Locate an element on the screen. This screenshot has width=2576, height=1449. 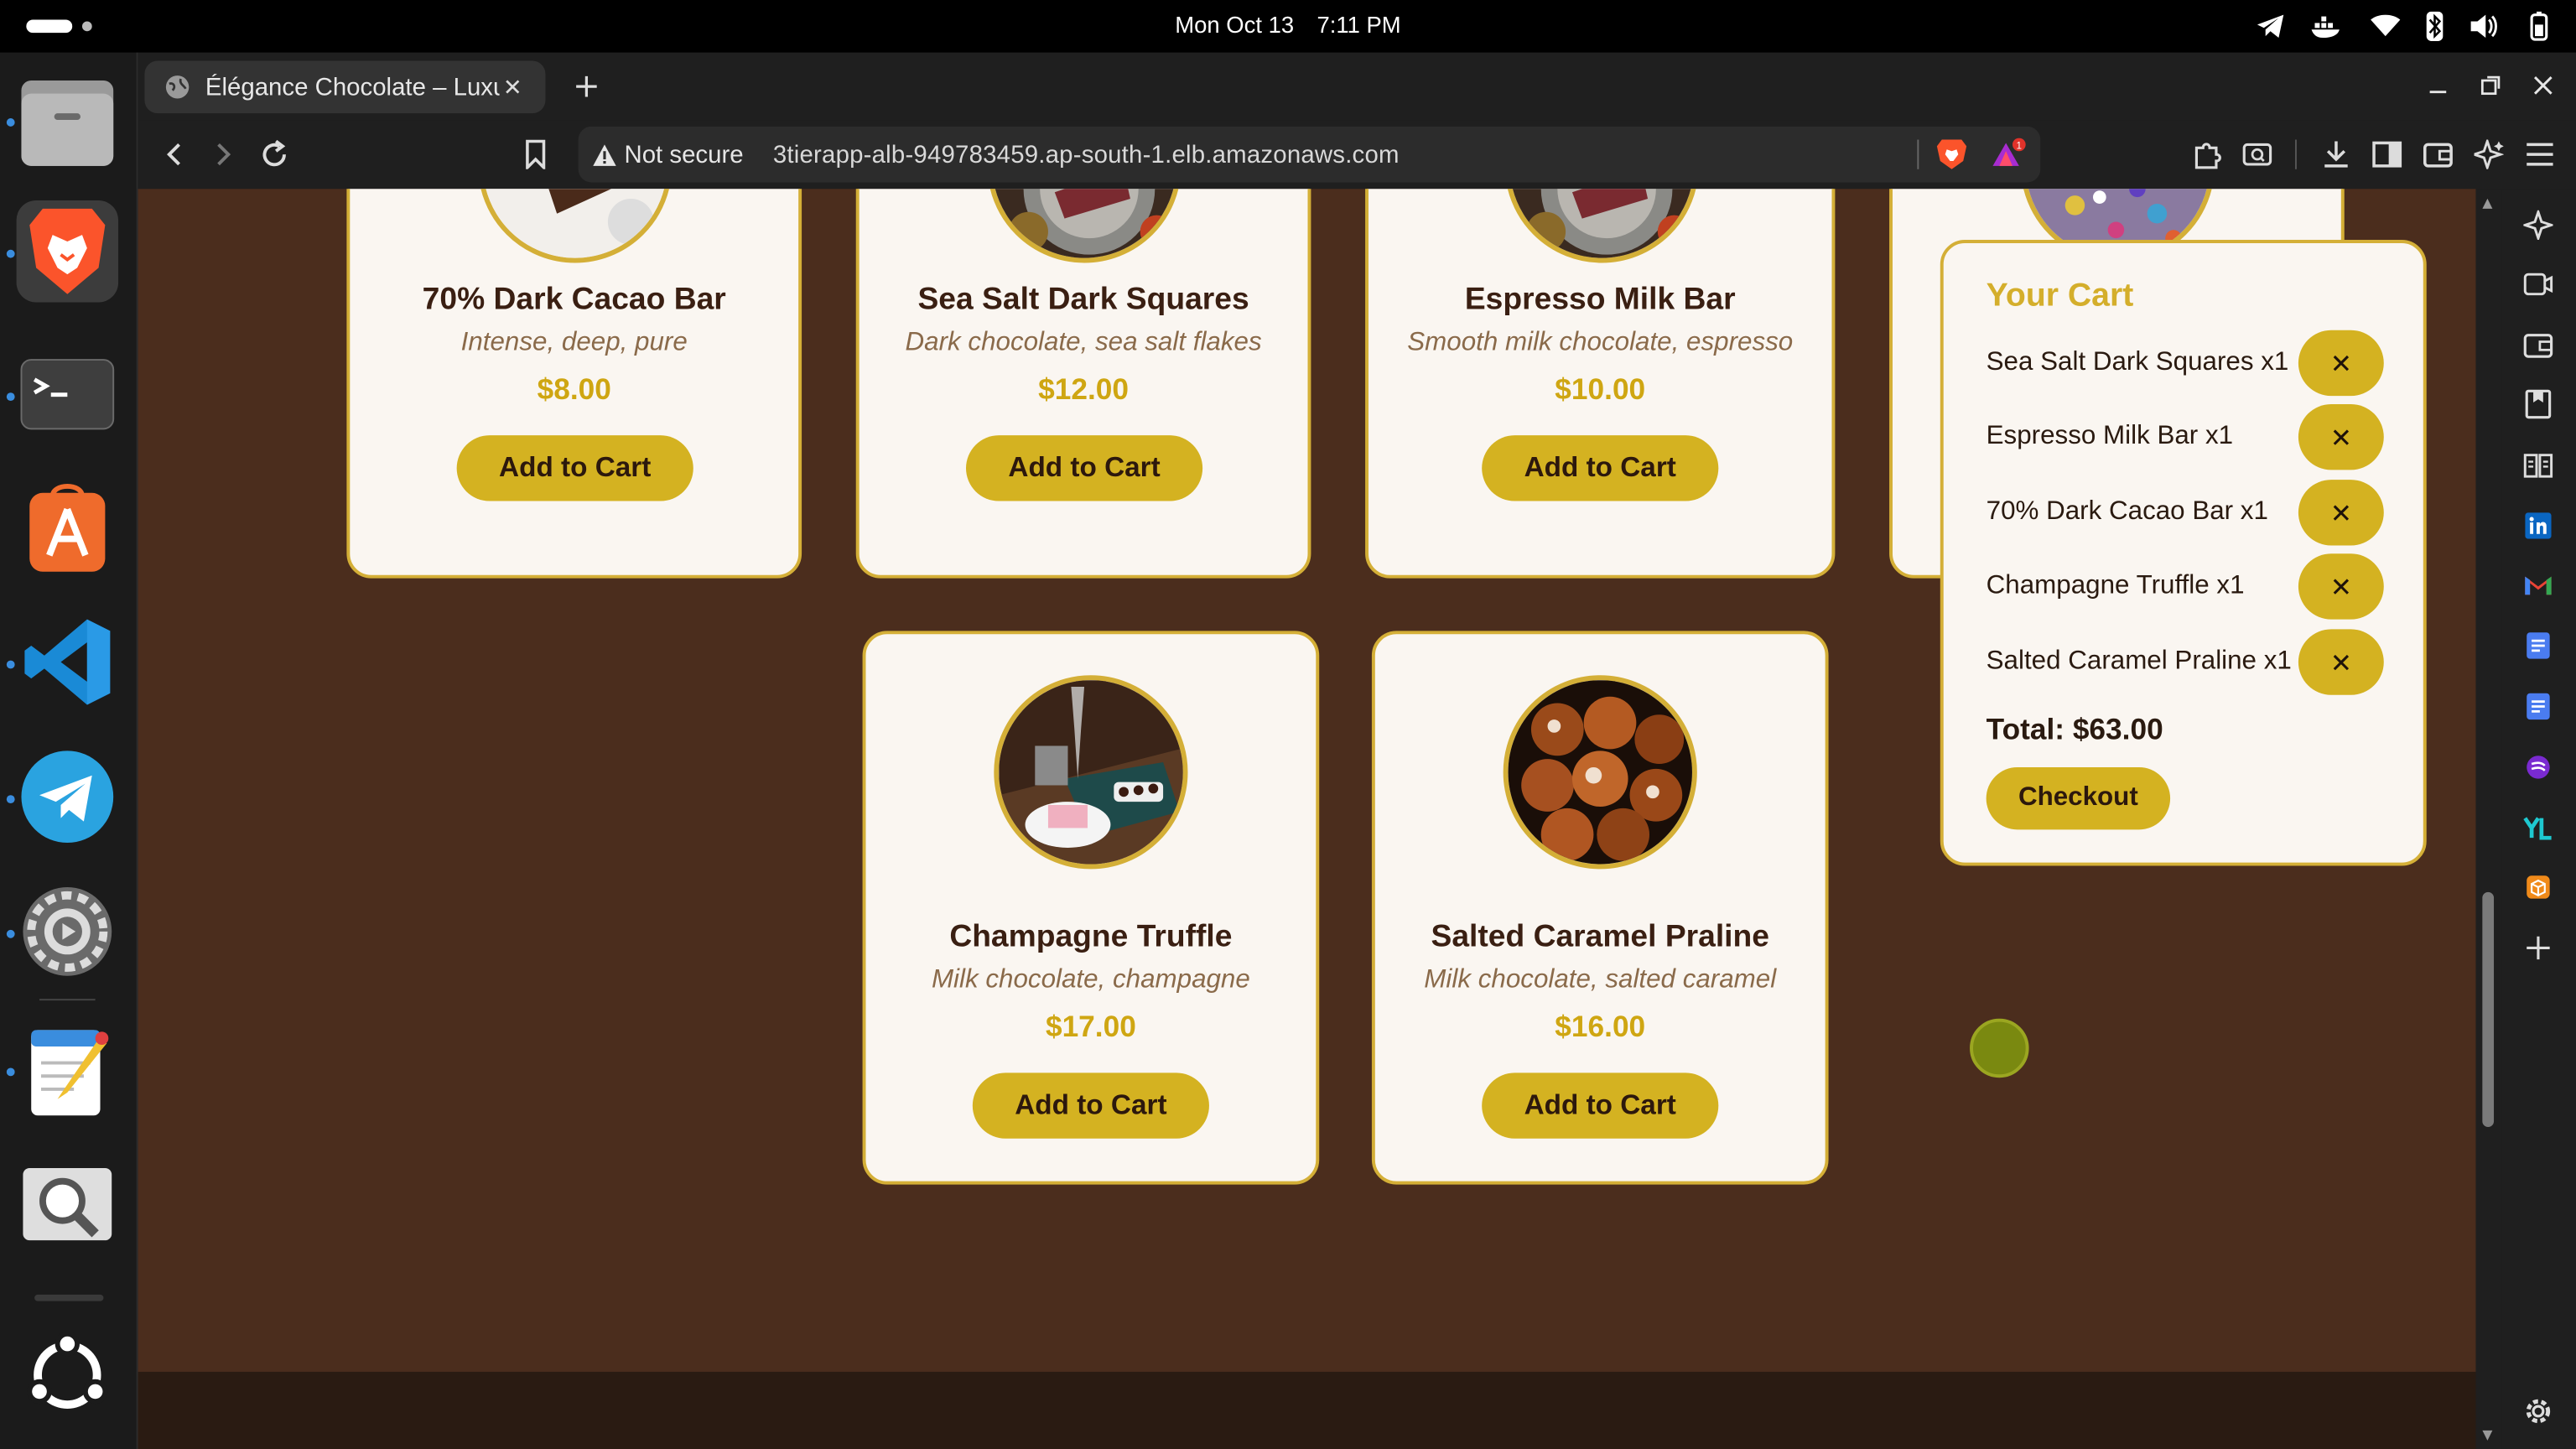
sidebar-add-icon is located at coordinates (2537, 948).